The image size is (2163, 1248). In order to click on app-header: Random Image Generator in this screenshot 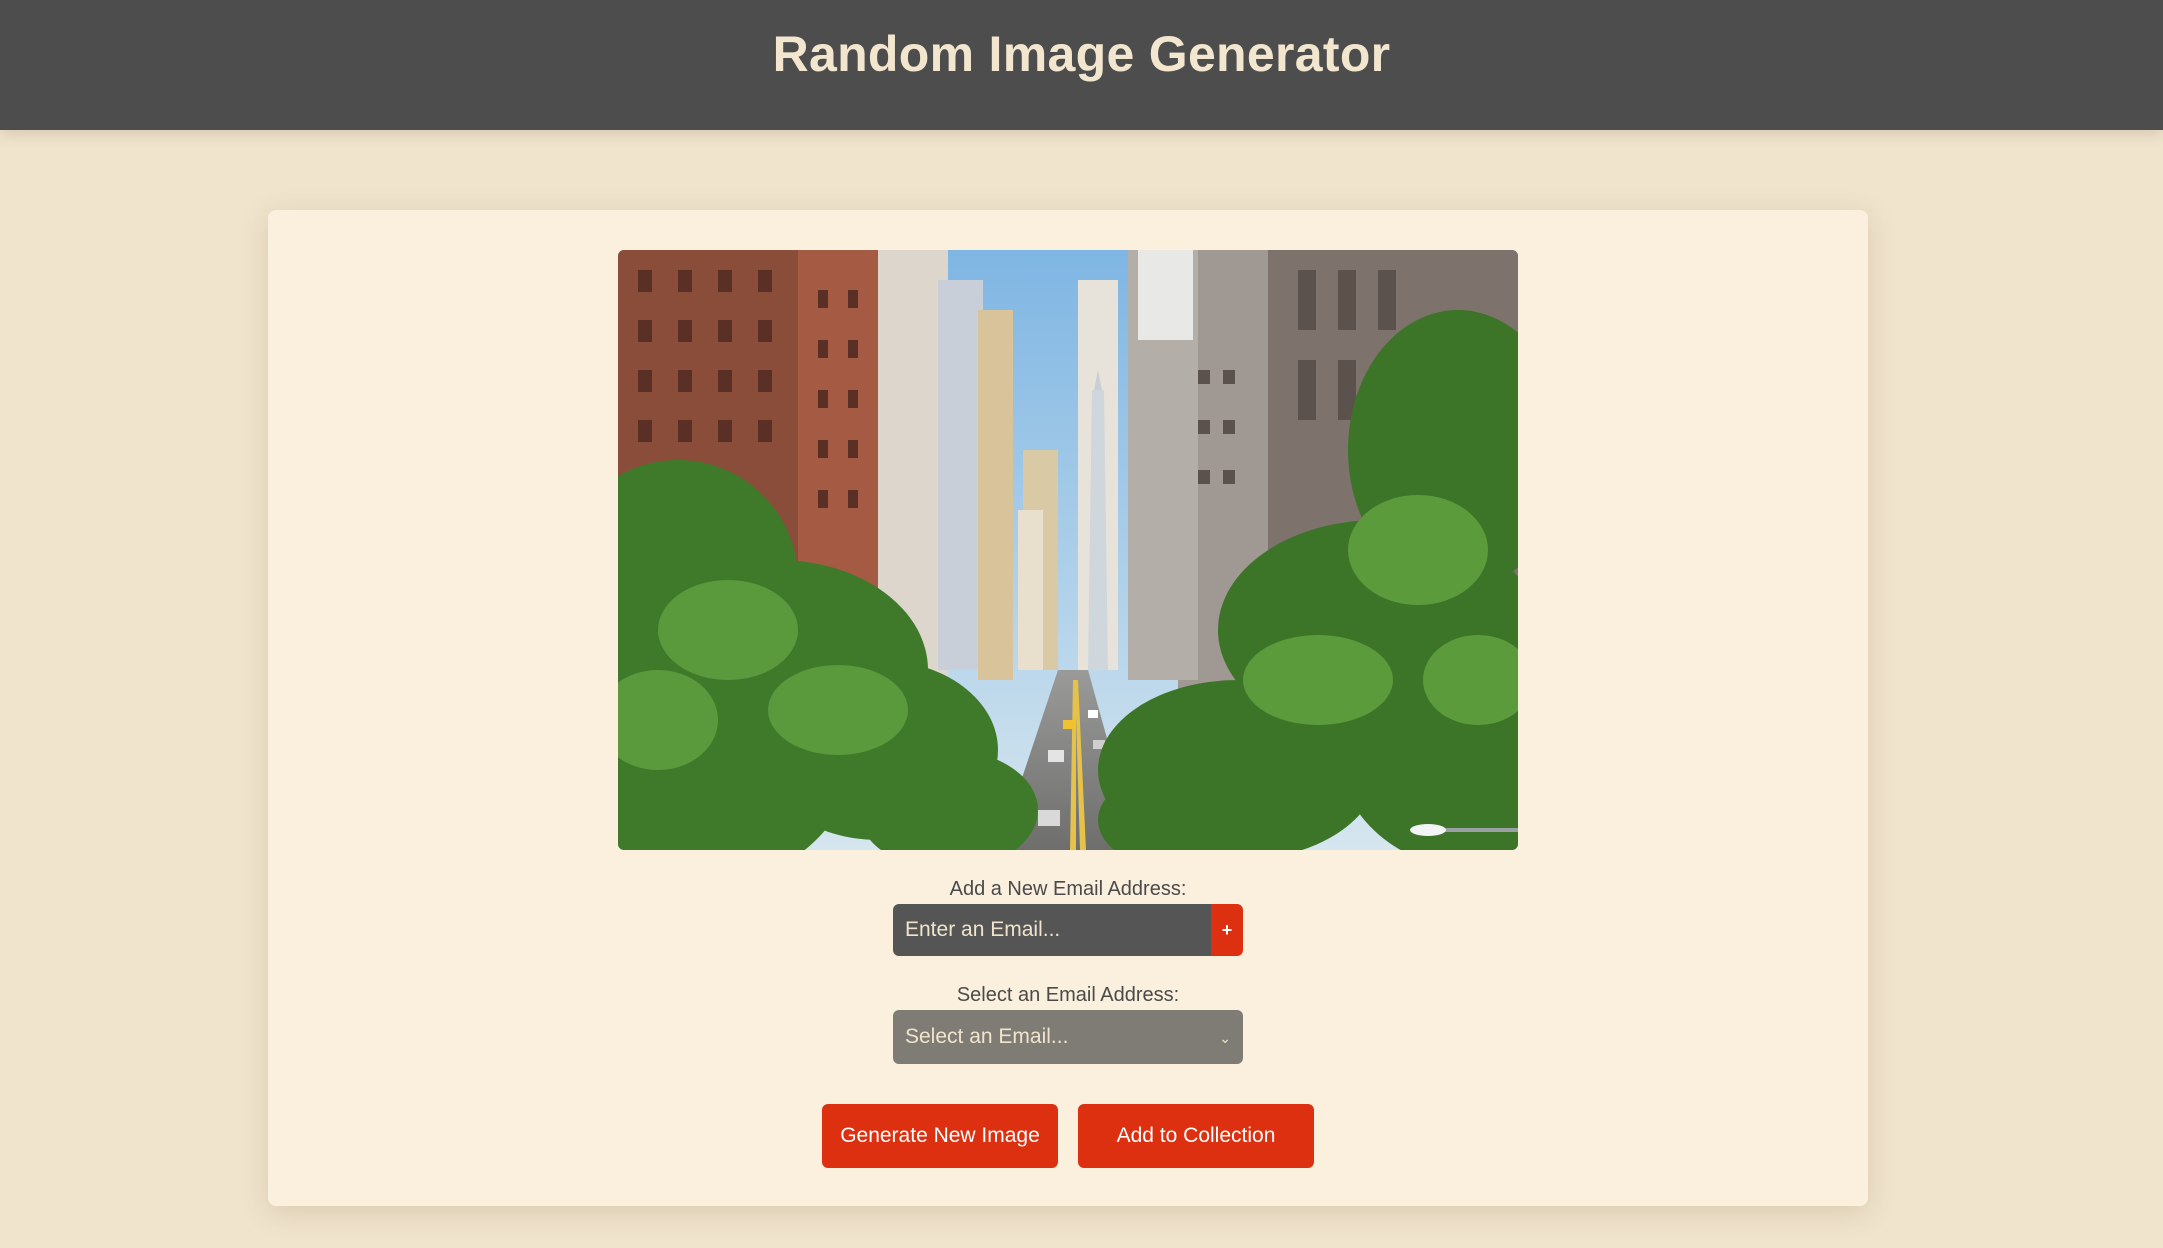, I will do `click(1081, 65)`.